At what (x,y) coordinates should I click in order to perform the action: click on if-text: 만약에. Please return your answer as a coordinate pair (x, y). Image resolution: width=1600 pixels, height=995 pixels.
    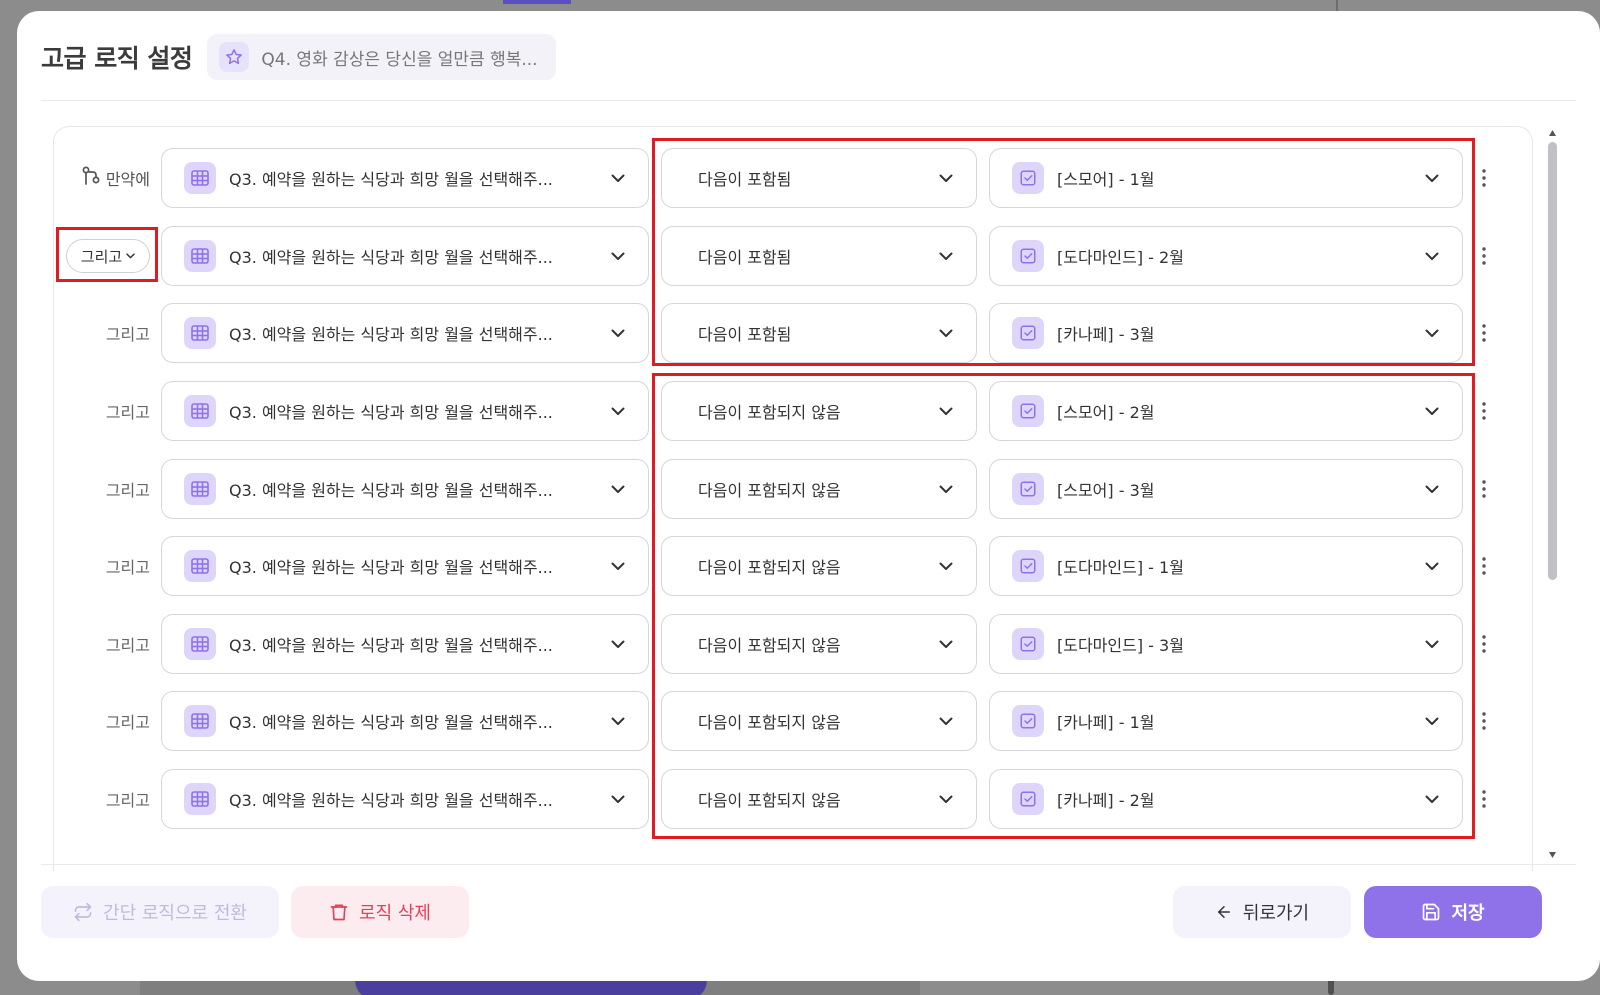
    Looking at the image, I should click on (127, 179).